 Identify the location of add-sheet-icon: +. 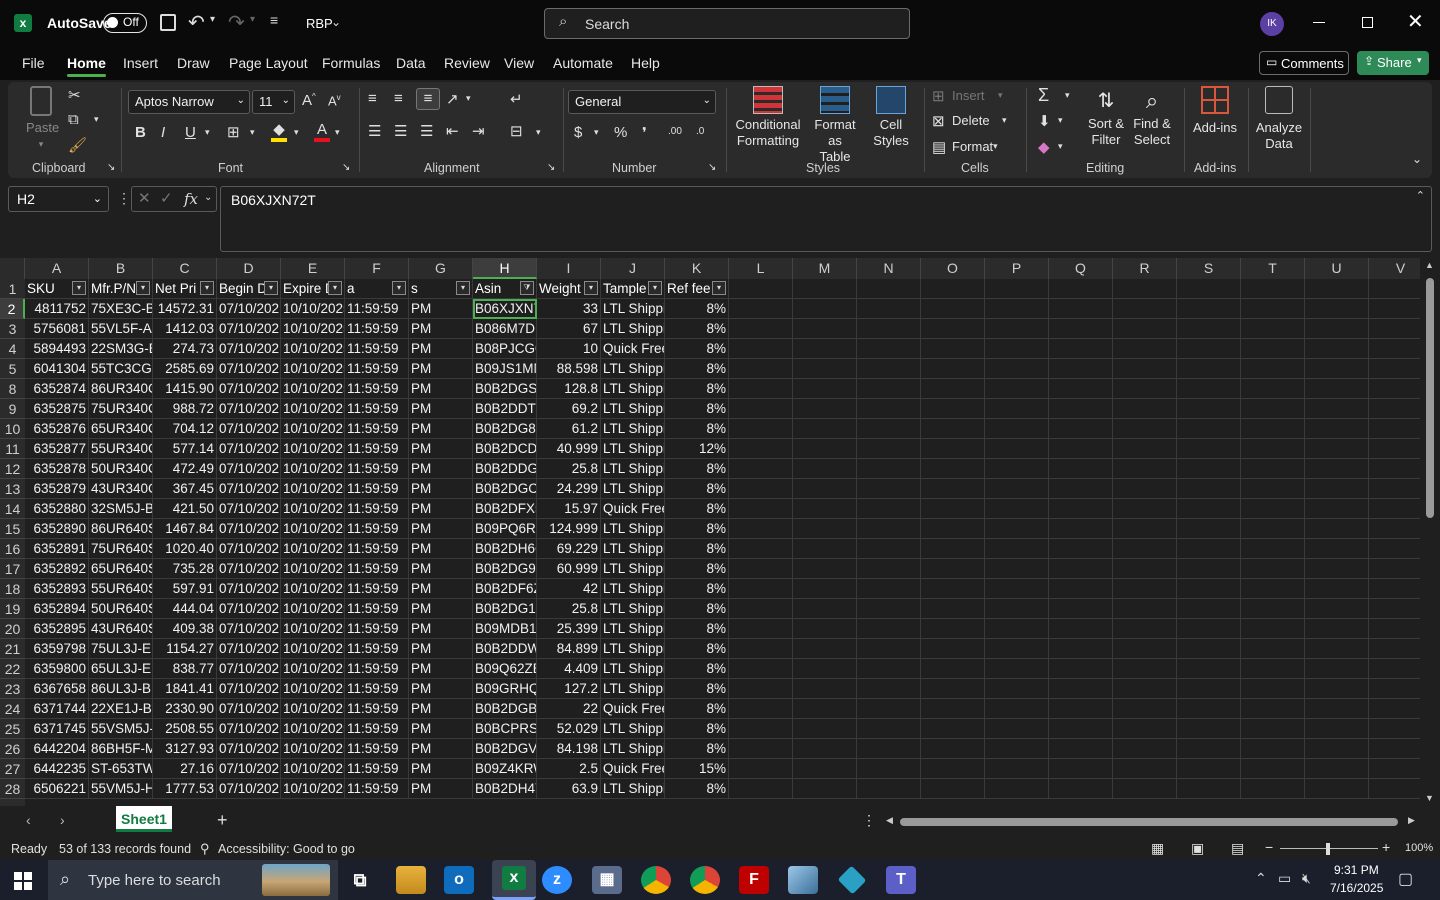
(222, 820).